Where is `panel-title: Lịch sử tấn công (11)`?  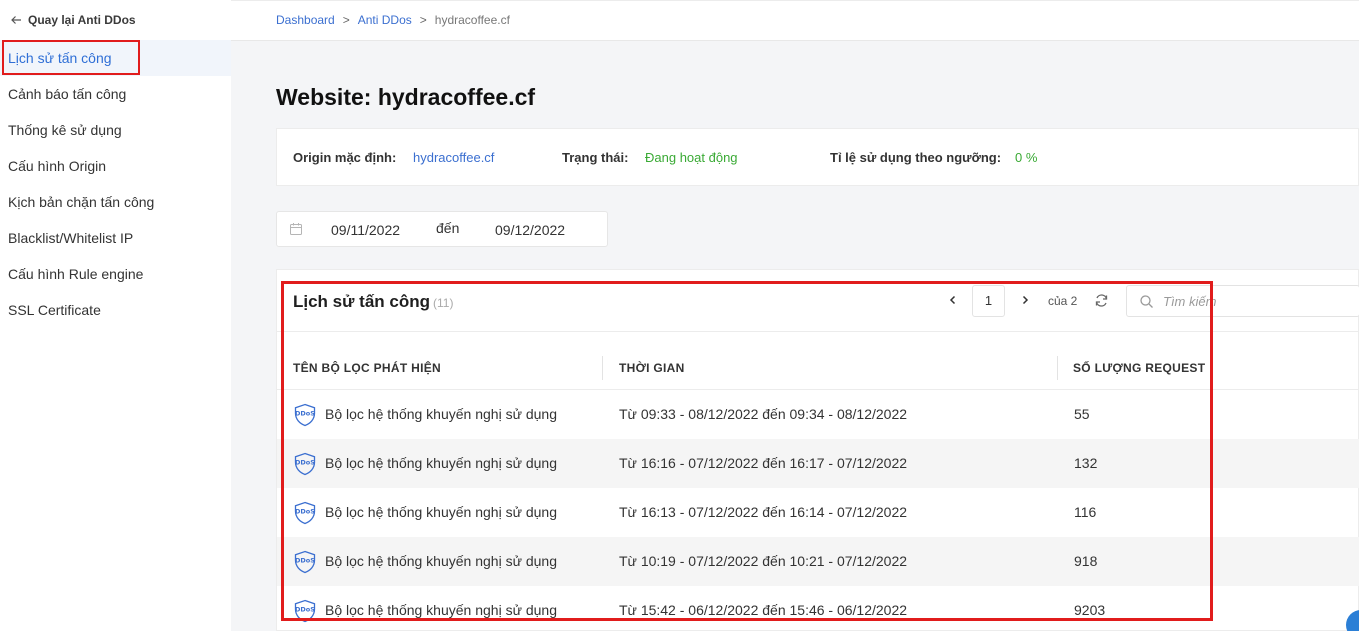
panel-title: Lịch sử tấn công (11) is located at coordinates (373, 302).